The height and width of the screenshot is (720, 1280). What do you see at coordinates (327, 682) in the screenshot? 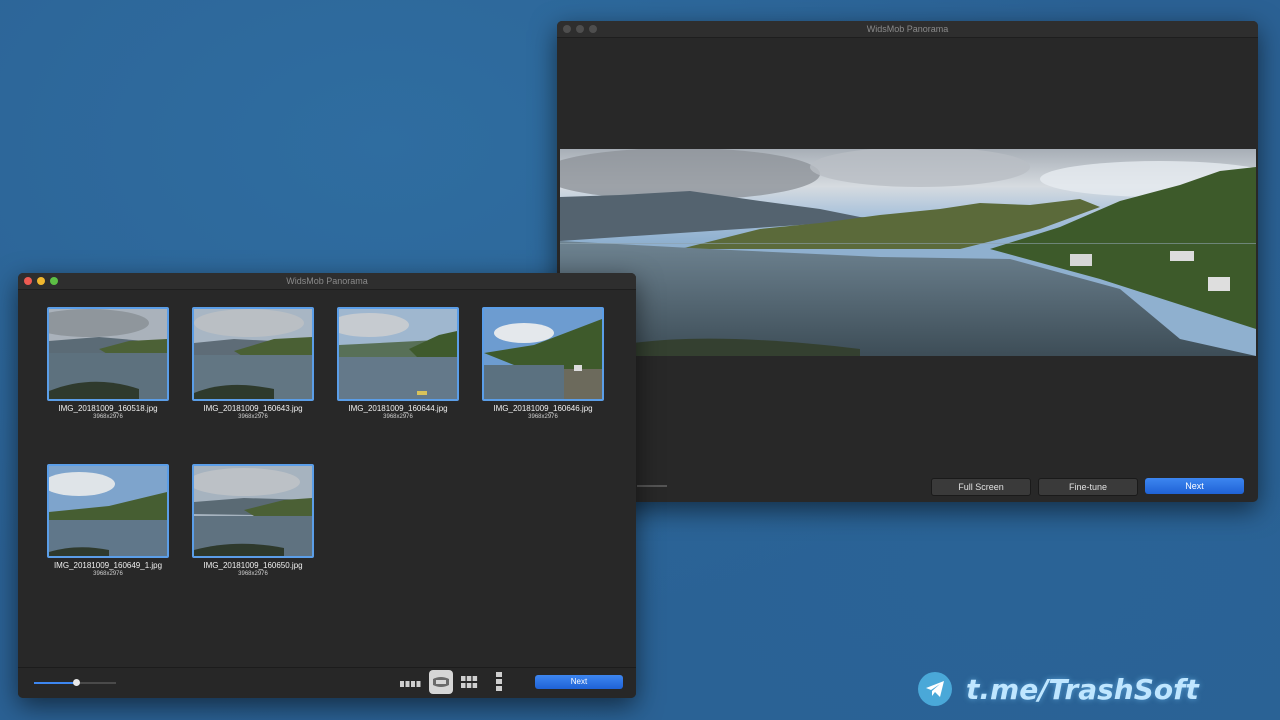
I see `bottom-toolbar: Next` at bounding box center [327, 682].